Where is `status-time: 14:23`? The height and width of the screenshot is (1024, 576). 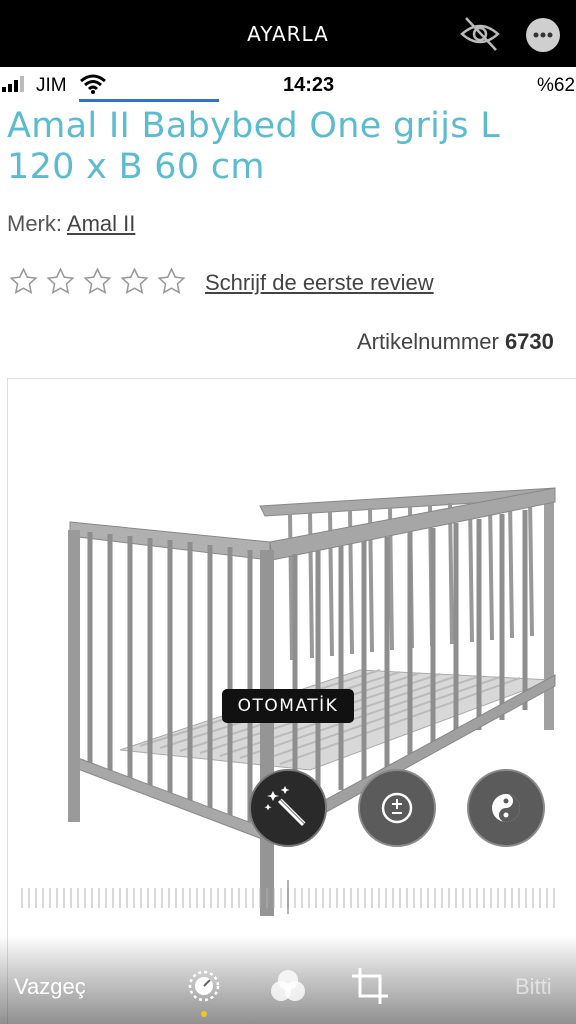 status-time: 14:23 is located at coordinates (309, 85).